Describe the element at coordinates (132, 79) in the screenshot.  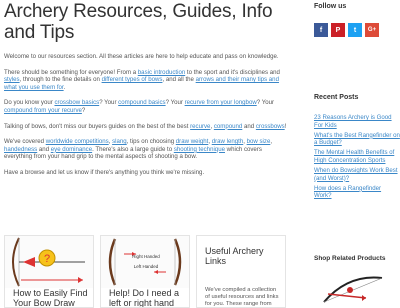
I see `link-types-of-bows: different types of bows` at that location.